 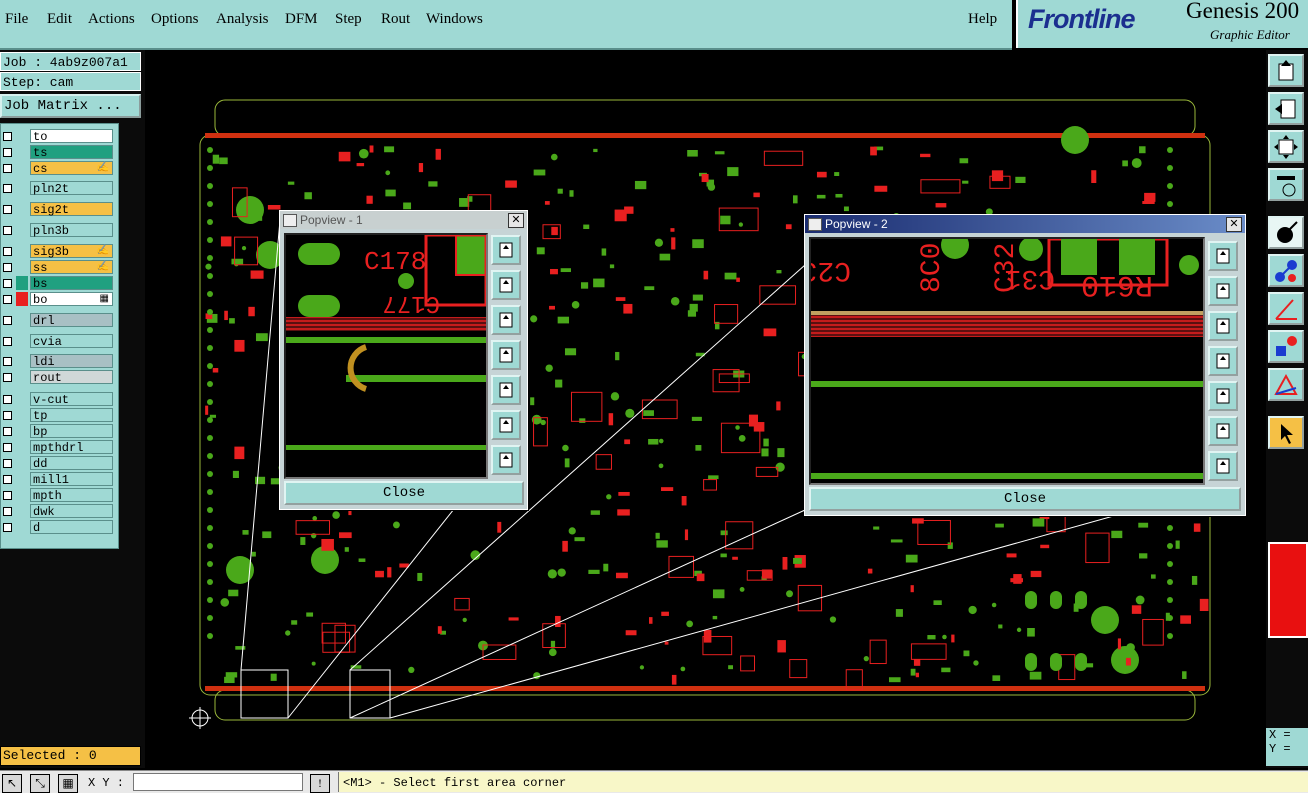 I want to click on tool-measure, so click(x=1286, y=308).